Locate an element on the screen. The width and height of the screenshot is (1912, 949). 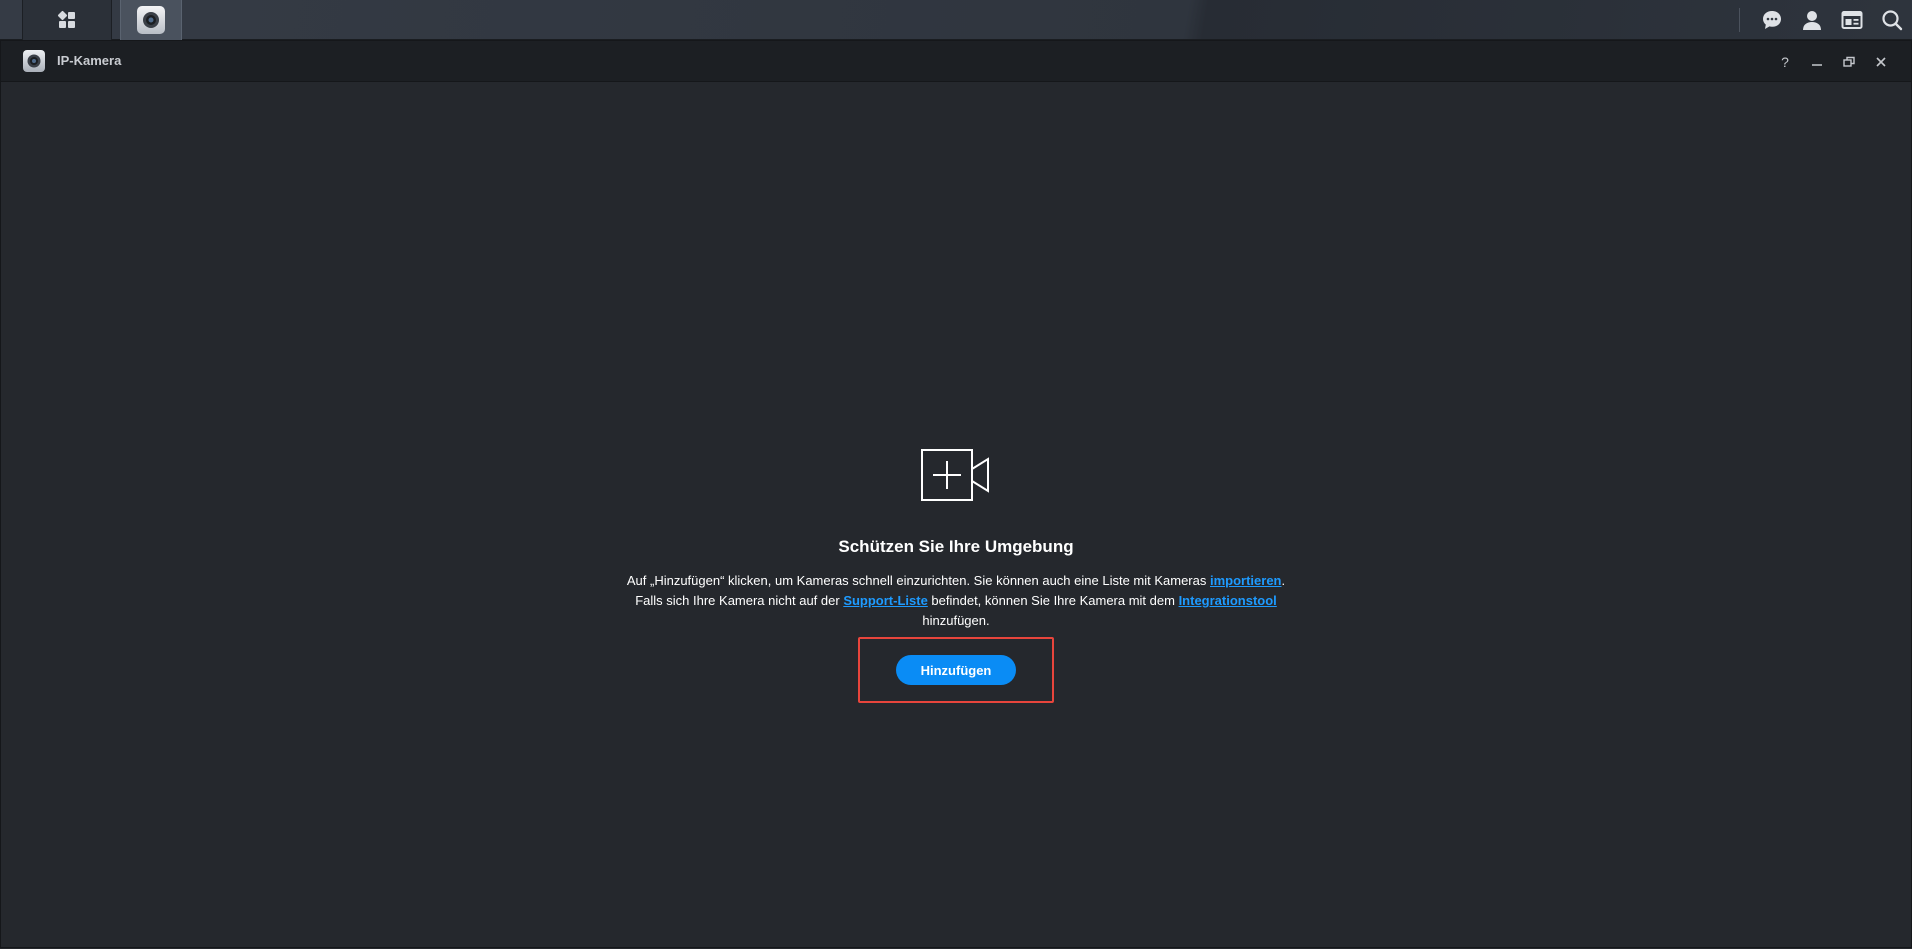
taskbar-app-ip-camera is located at coordinates (151, 20).